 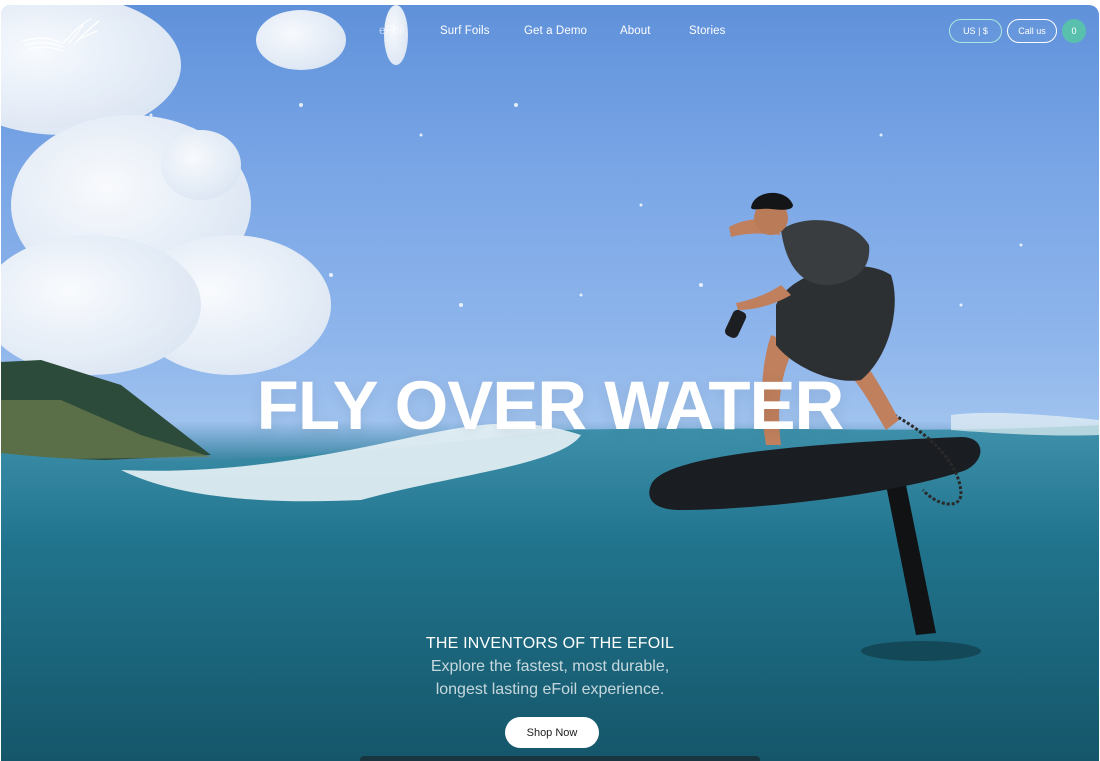 What do you see at coordinates (550, 689) in the screenshot?
I see `hero-subline-2: longest lasting eFoil experience.` at bounding box center [550, 689].